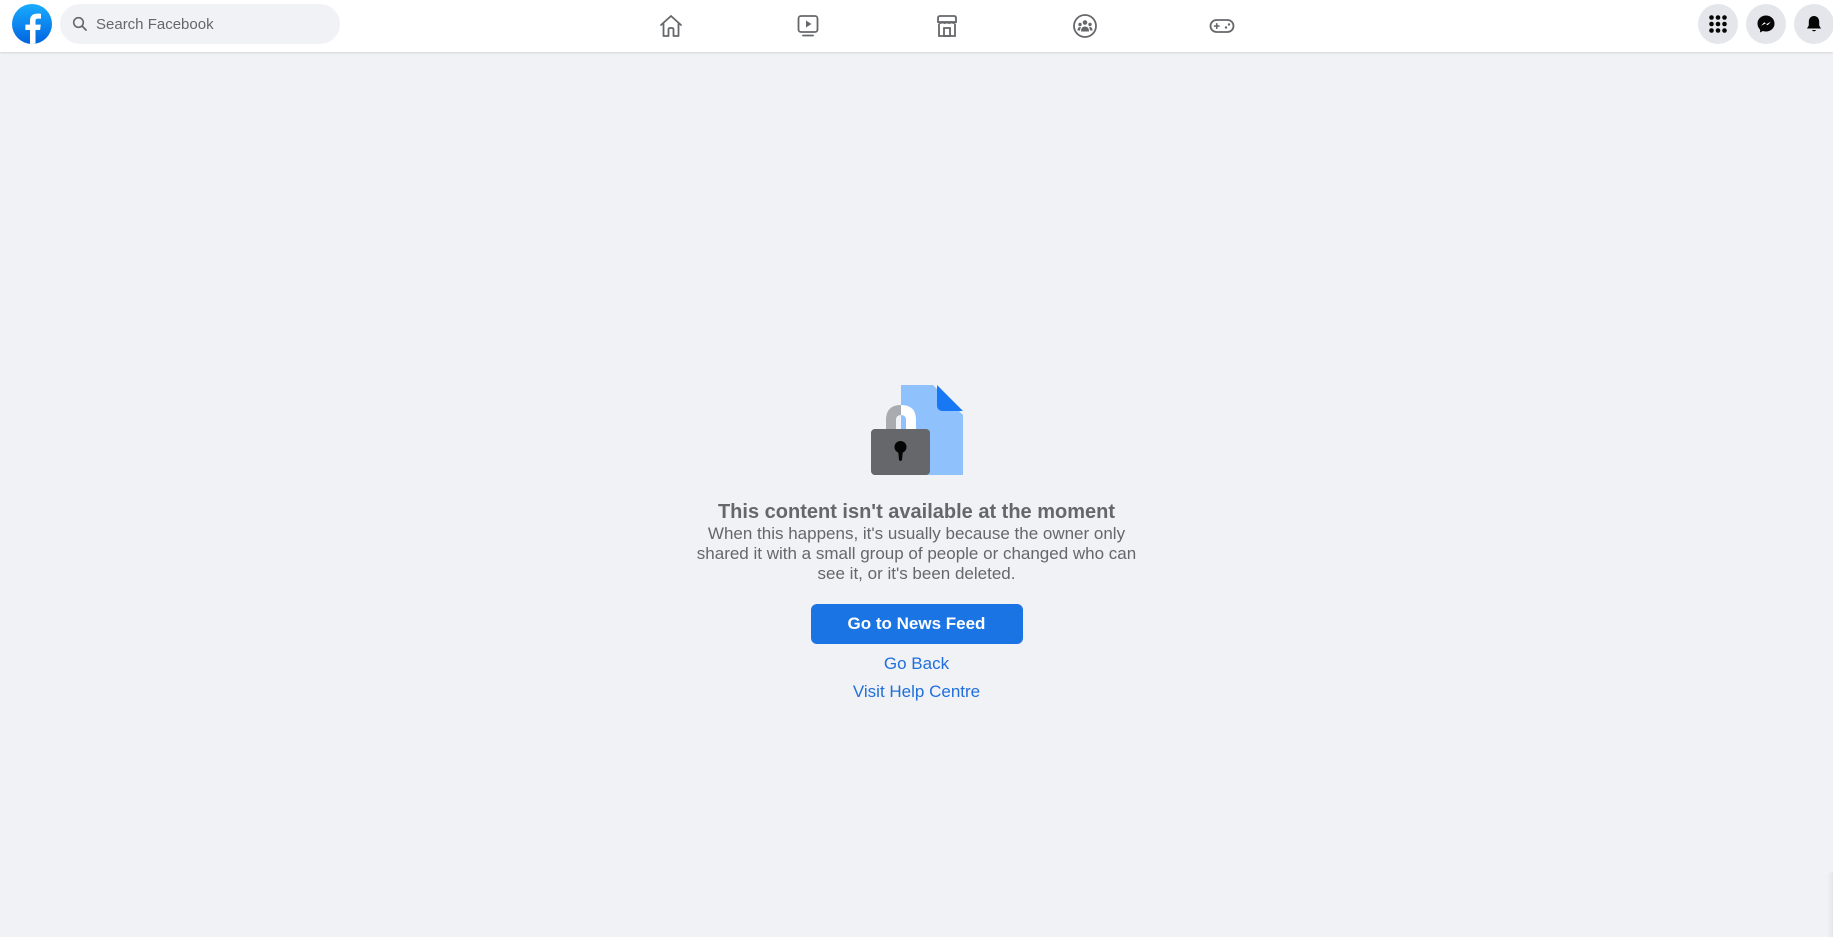  I want to click on search-input, so click(206, 24).